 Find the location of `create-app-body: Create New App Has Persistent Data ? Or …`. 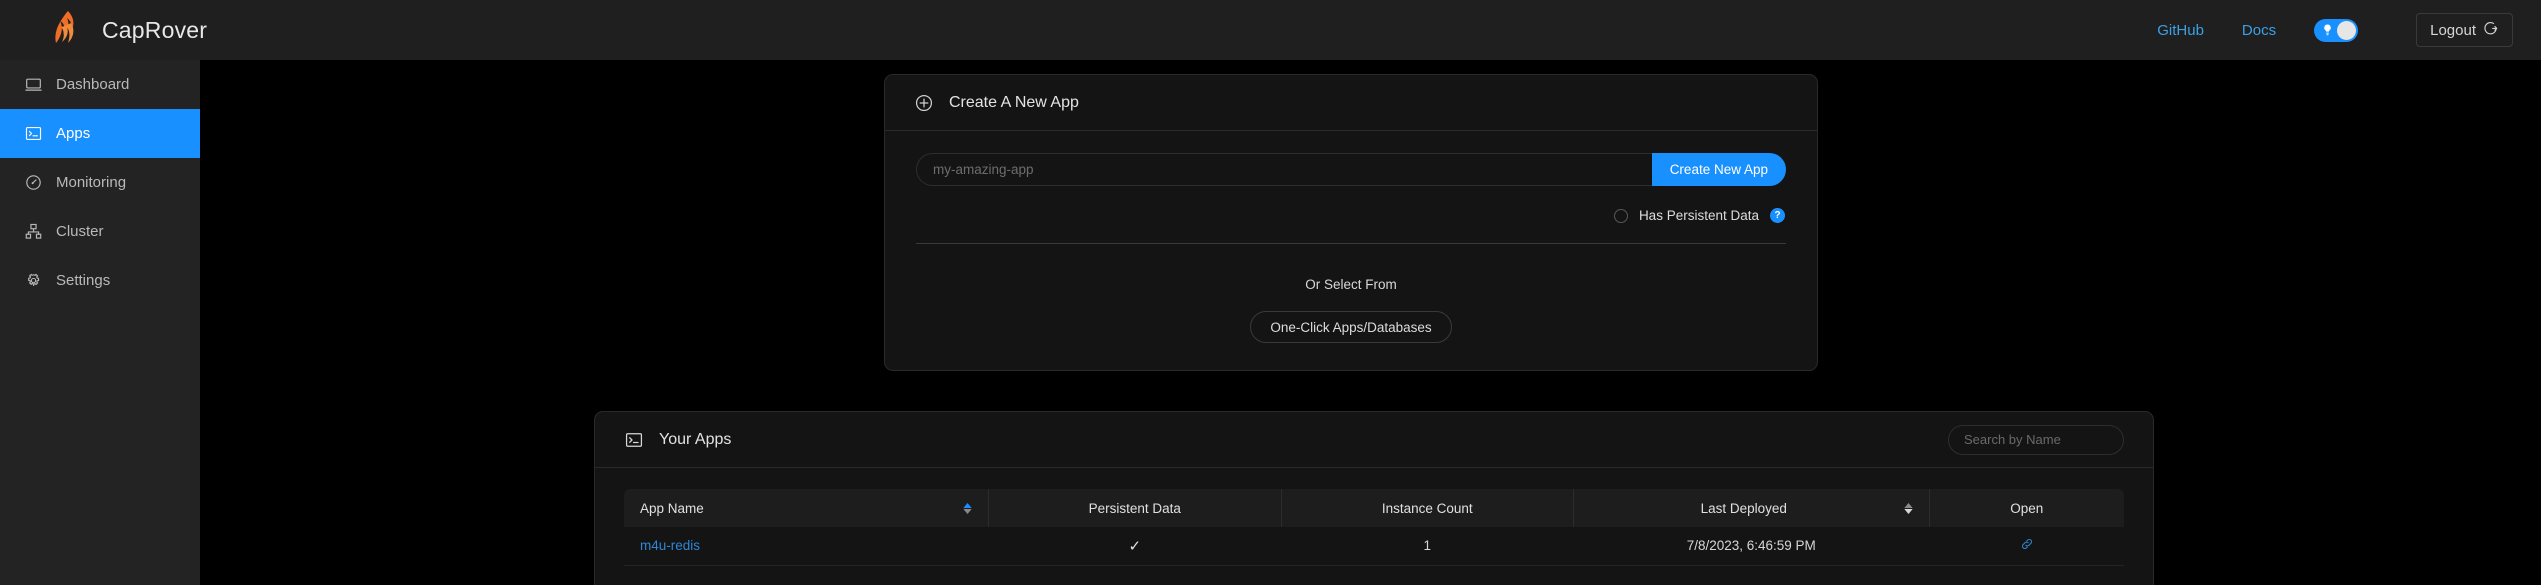

create-app-body: Create New App Has Persistent Data ? Or … is located at coordinates (1351, 237).